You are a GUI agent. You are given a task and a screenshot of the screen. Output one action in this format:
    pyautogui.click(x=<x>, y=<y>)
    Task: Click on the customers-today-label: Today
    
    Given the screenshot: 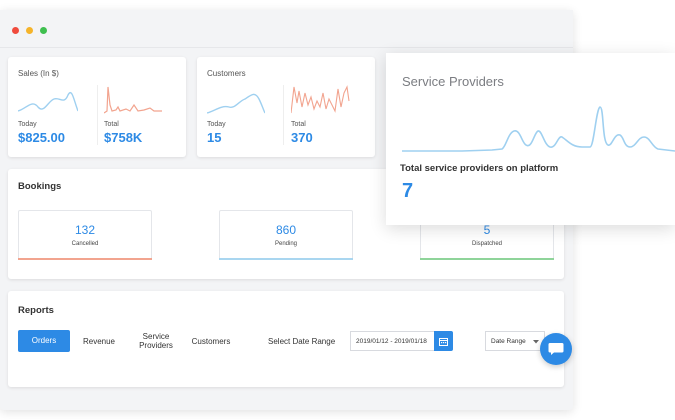 What is the action you would take?
    pyautogui.click(x=216, y=124)
    